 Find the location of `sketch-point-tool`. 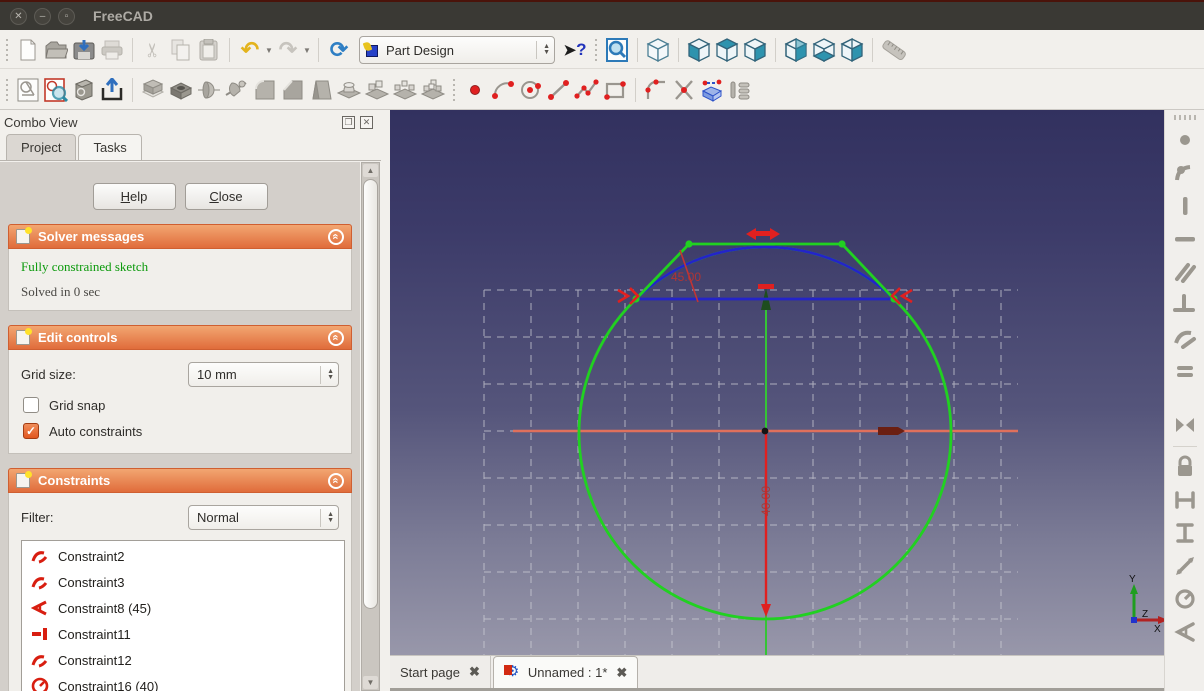

sketch-point-tool is located at coordinates (475, 90).